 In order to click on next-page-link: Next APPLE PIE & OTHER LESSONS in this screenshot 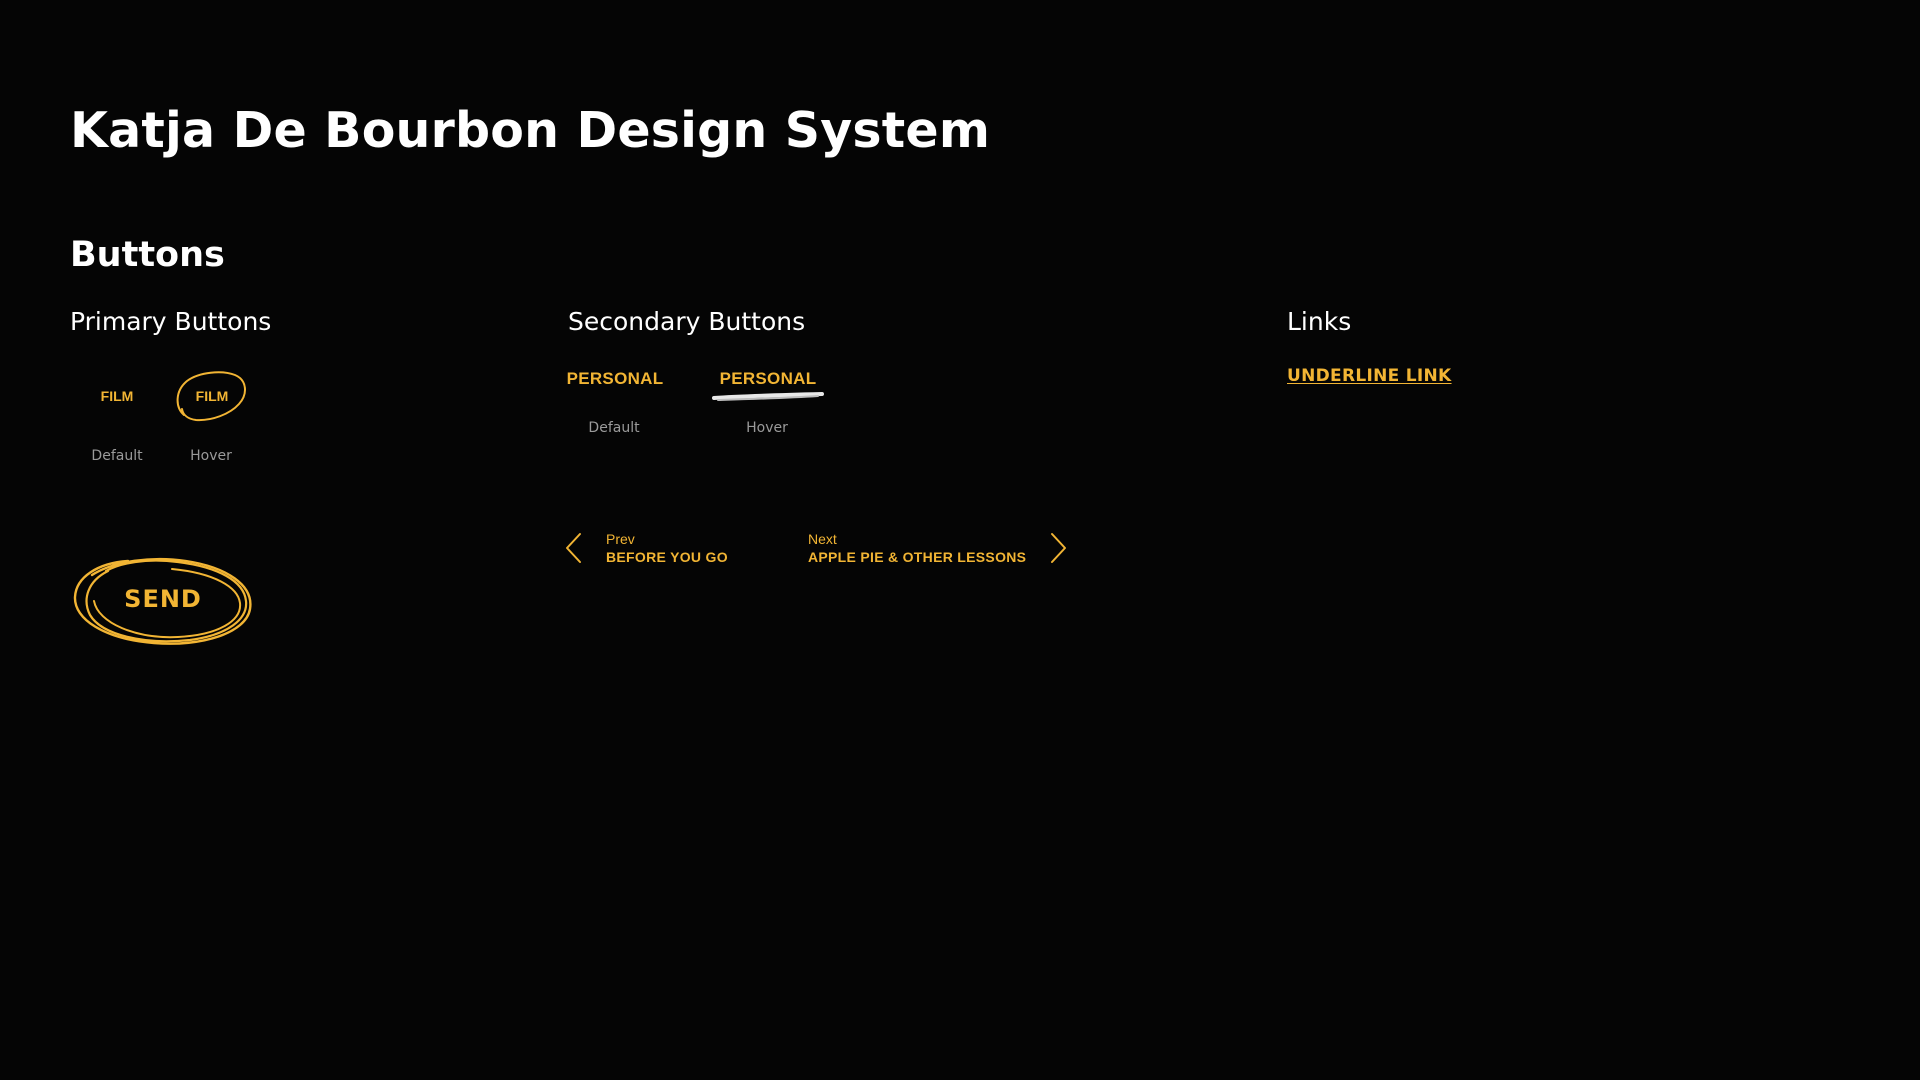, I will do `click(939, 548)`.